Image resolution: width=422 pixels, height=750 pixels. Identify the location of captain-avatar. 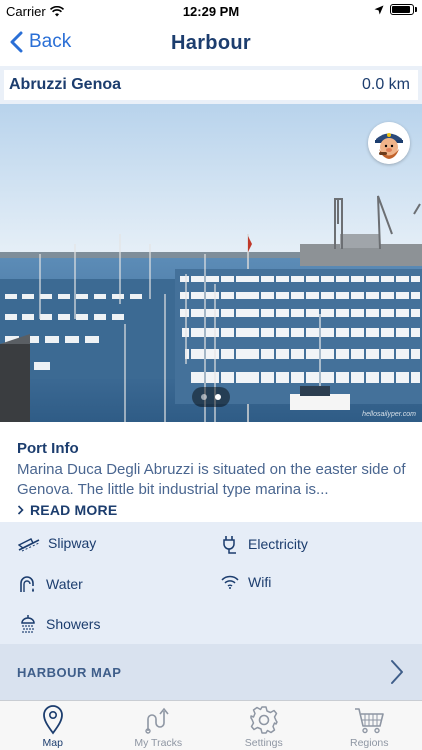
(389, 143).